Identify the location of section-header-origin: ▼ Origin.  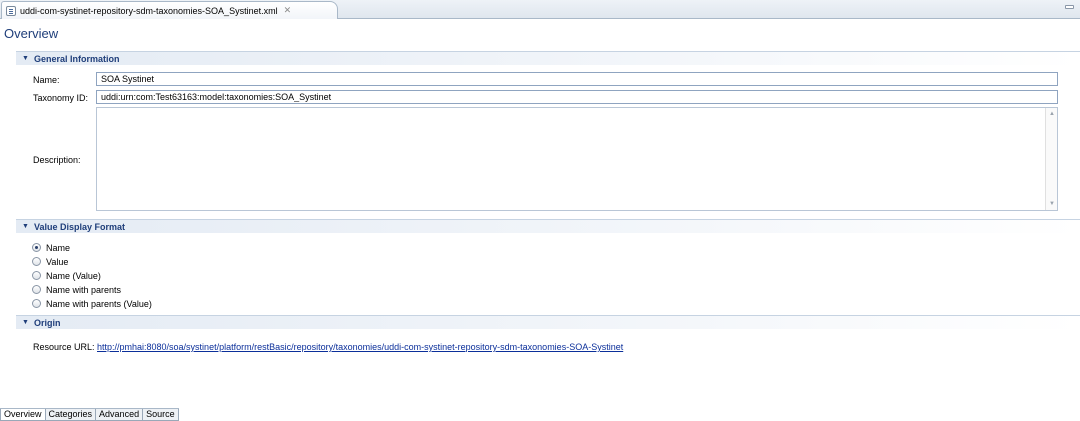
(548, 322).